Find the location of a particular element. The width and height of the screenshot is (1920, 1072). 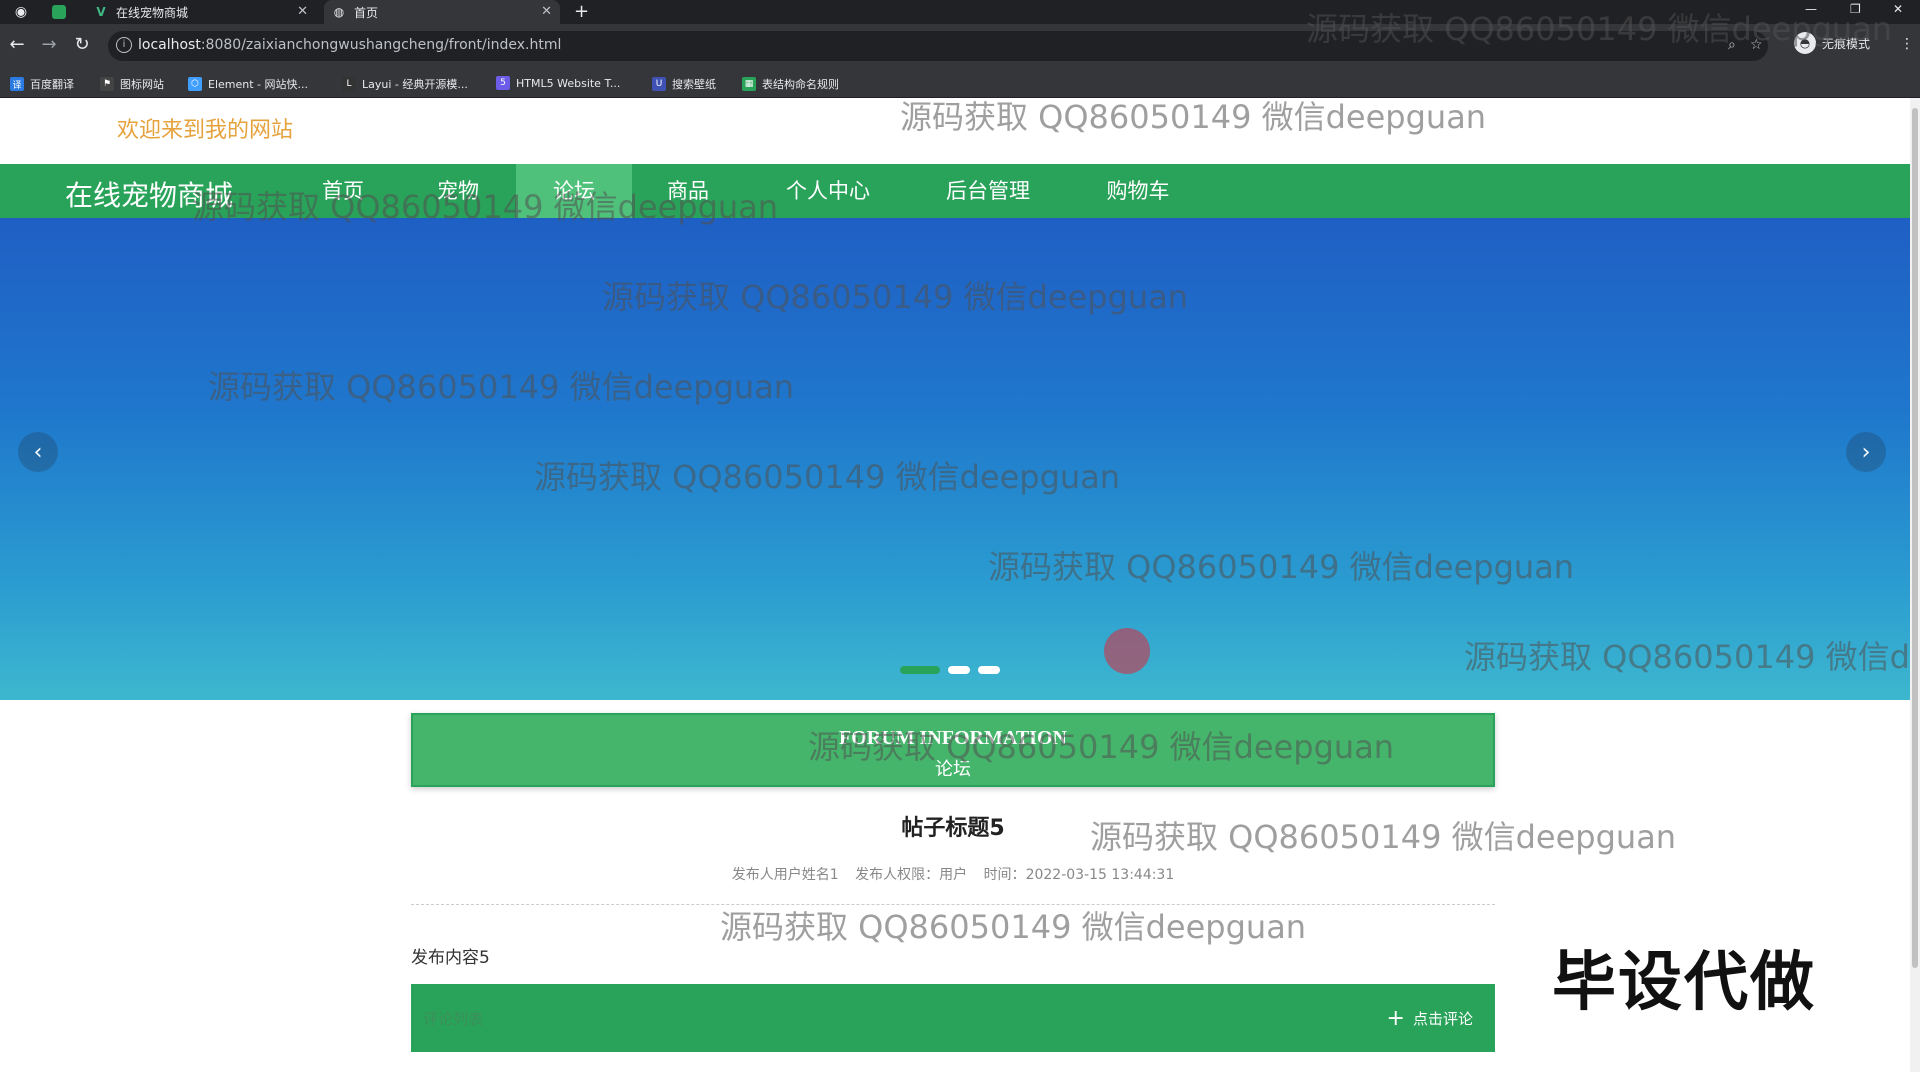

site-info-icon: i is located at coordinates (124, 45).